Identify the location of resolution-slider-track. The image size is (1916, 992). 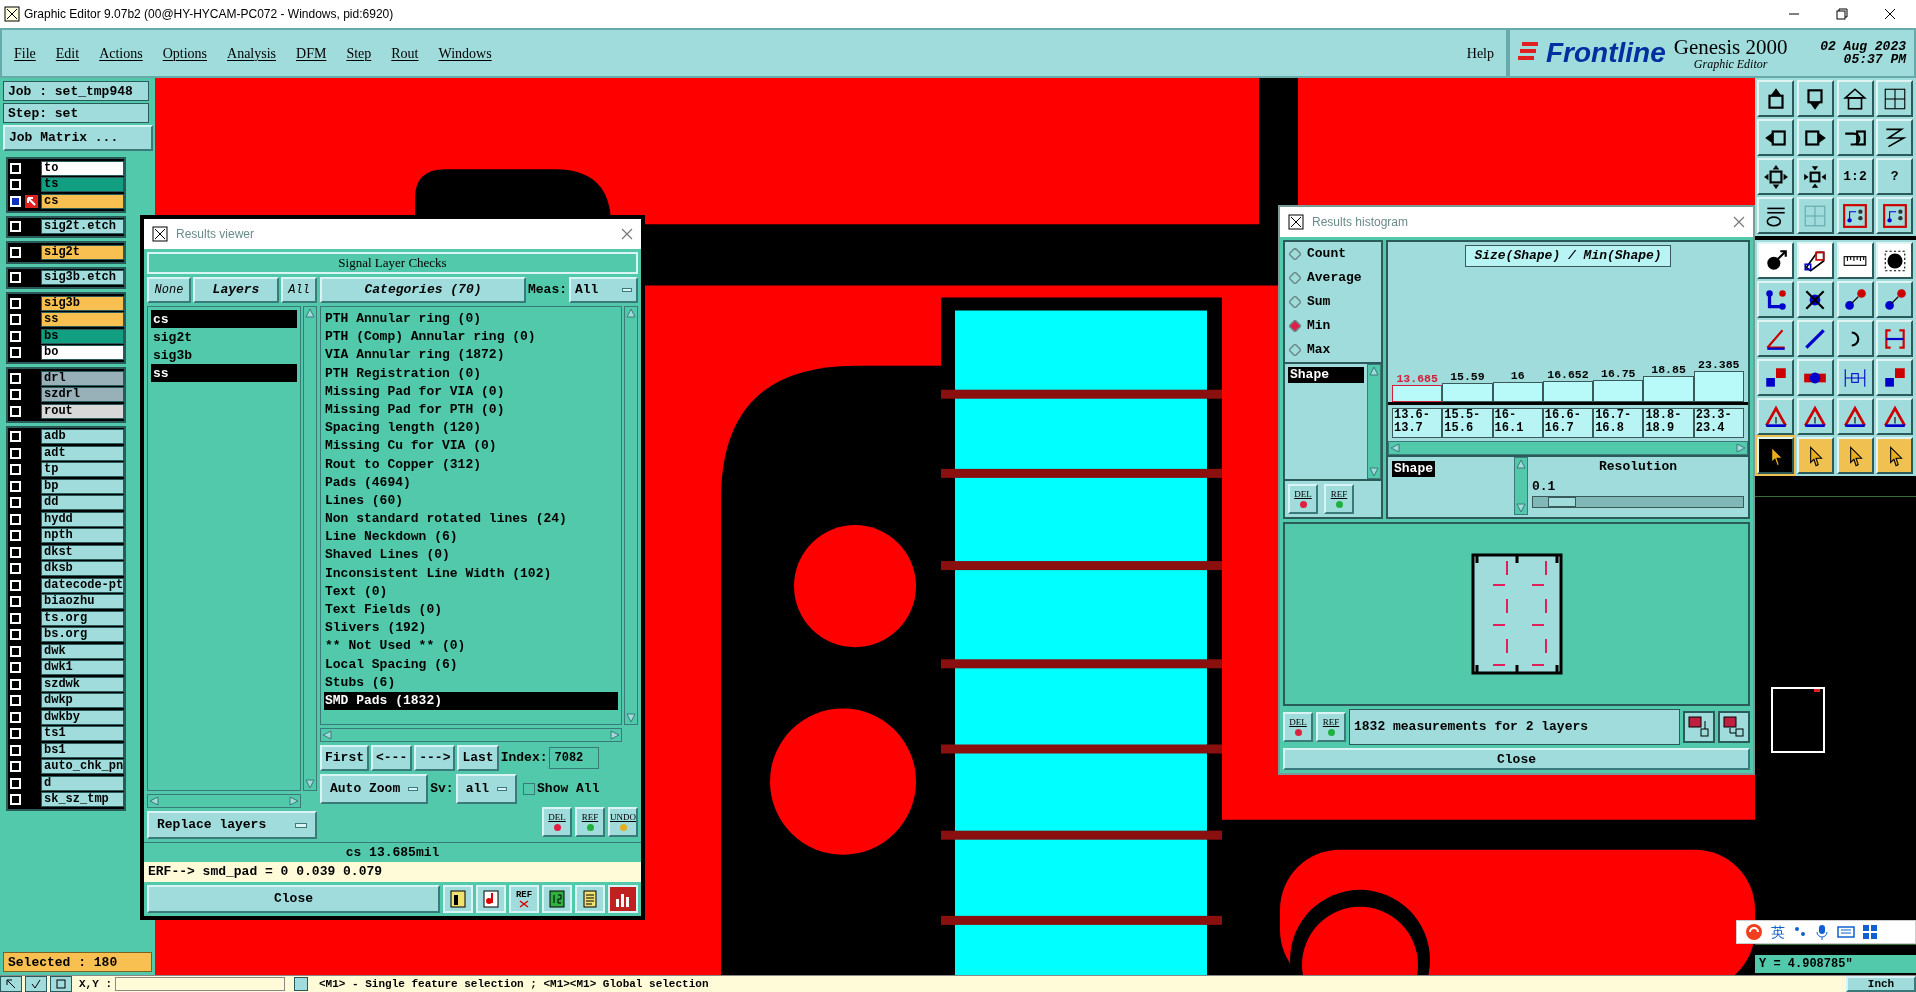
(1638, 502).